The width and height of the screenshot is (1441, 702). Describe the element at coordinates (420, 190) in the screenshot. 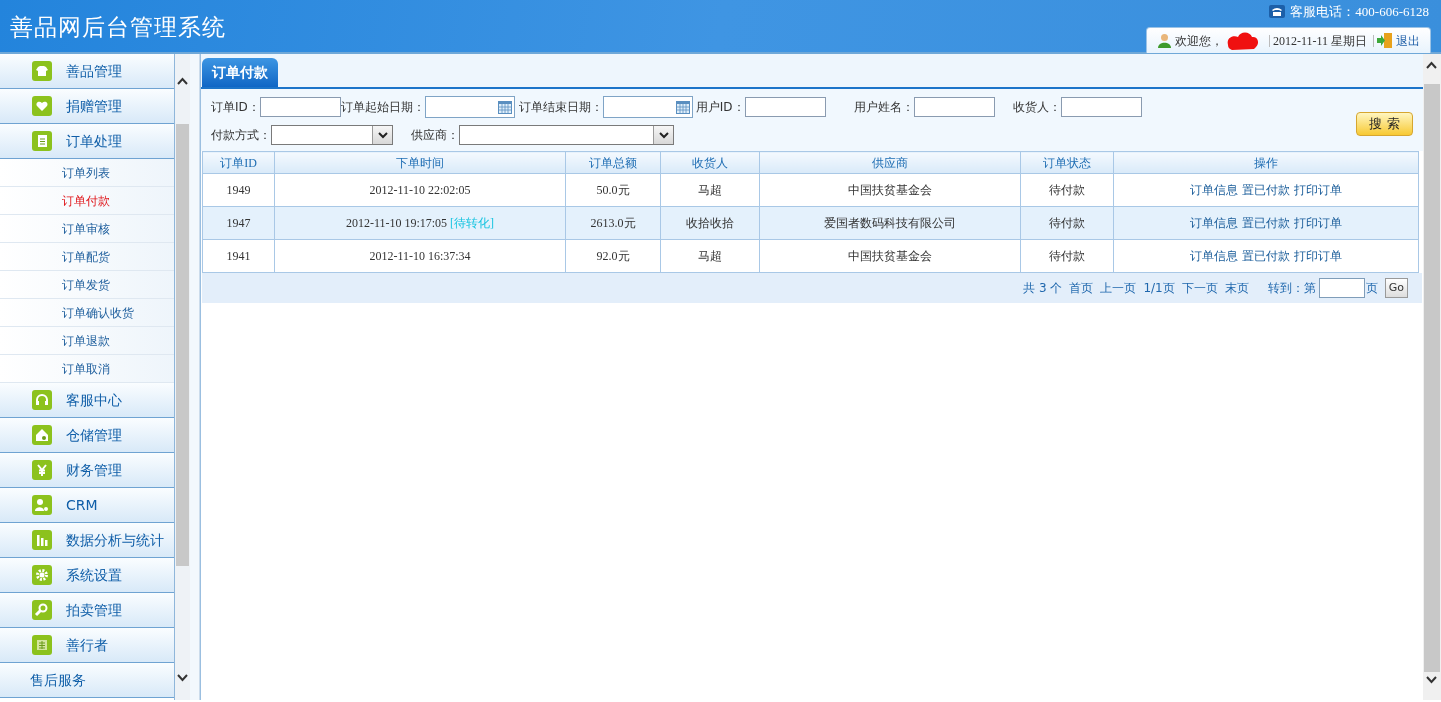

I see `table-cell: 2012-11-10 22:02:05` at that location.